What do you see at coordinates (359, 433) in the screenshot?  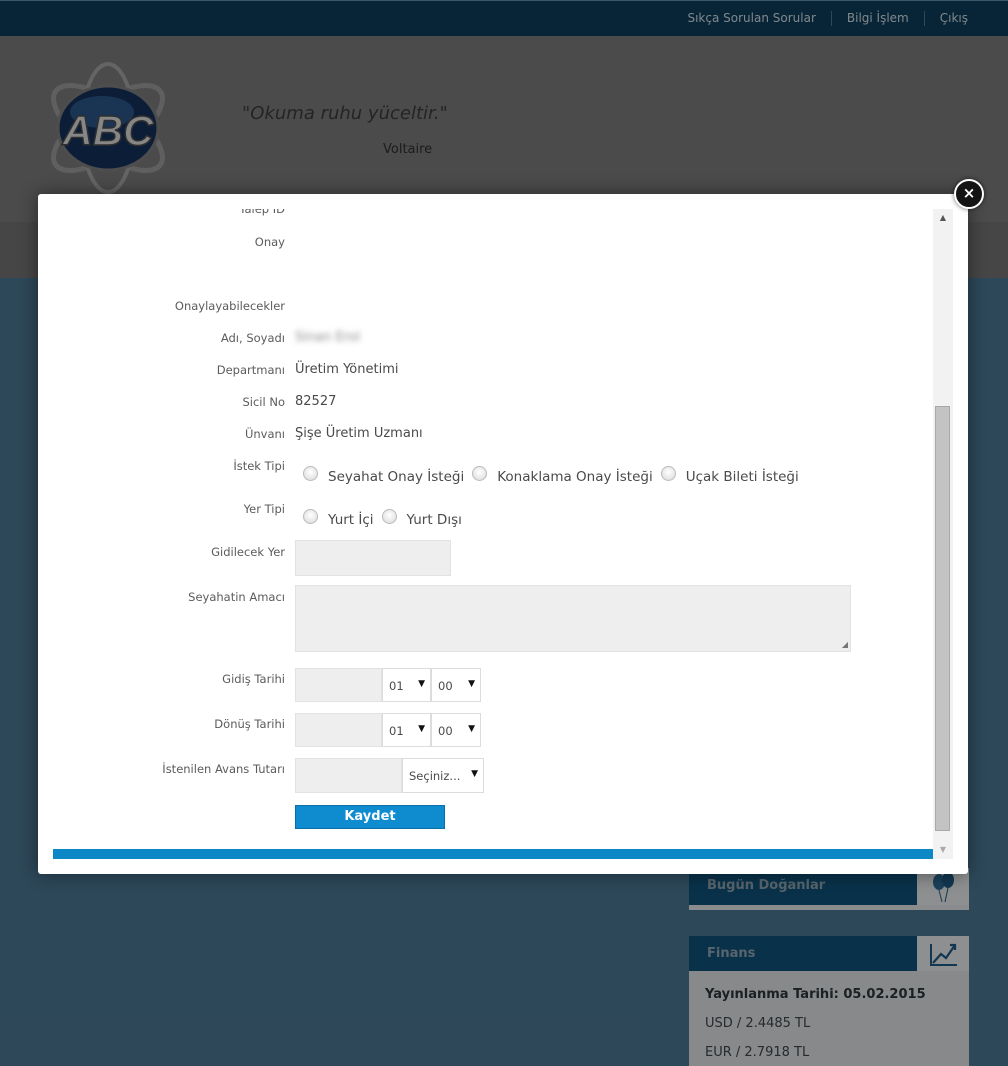 I see `value-title: Şişe Üretim Uzmanı` at bounding box center [359, 433].